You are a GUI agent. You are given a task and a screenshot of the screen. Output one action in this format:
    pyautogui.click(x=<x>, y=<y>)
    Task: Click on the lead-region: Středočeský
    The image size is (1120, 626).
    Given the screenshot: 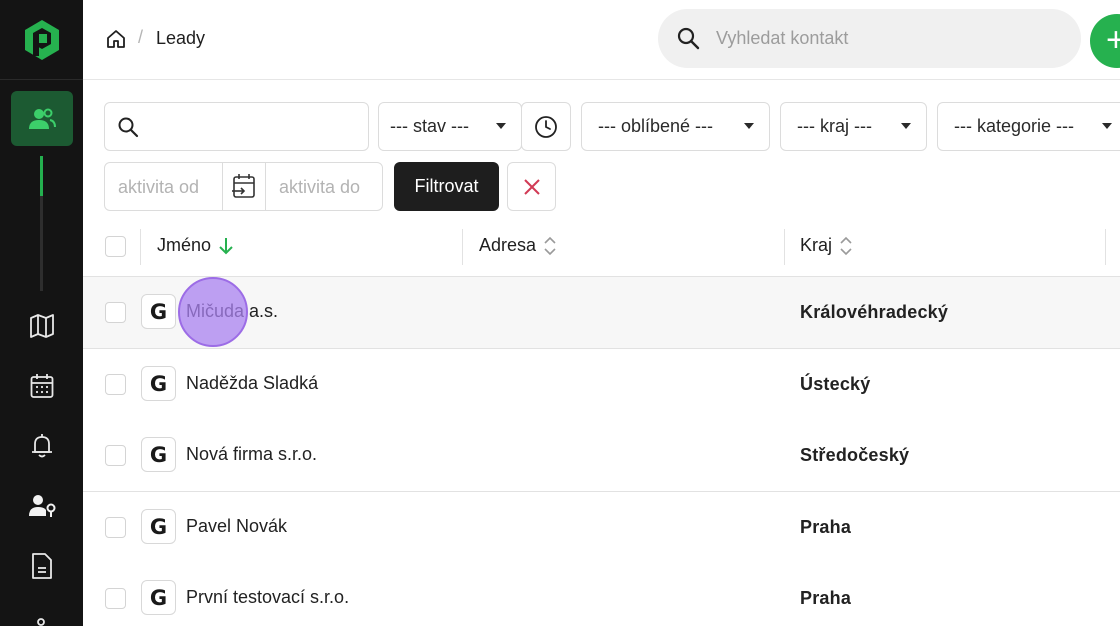 What is the action you would take?
    pyautogui.click(x=855, y=455)
    